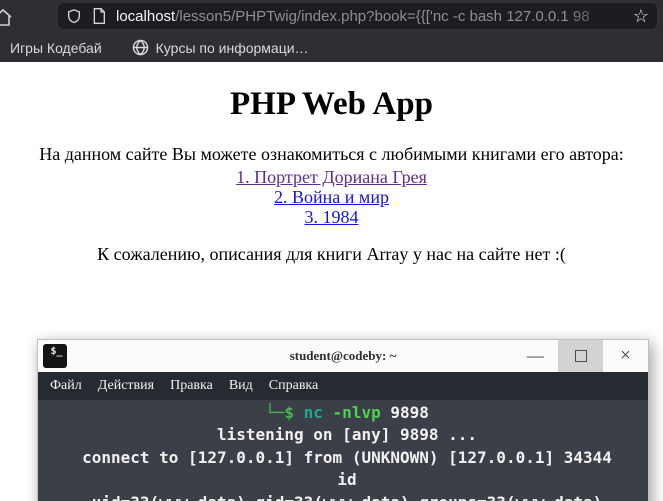  What do you see at coordinates (356, 412) in the screenshot?
I see `terminal-text-segment: -nlvp` at bounding box center [356, 412].